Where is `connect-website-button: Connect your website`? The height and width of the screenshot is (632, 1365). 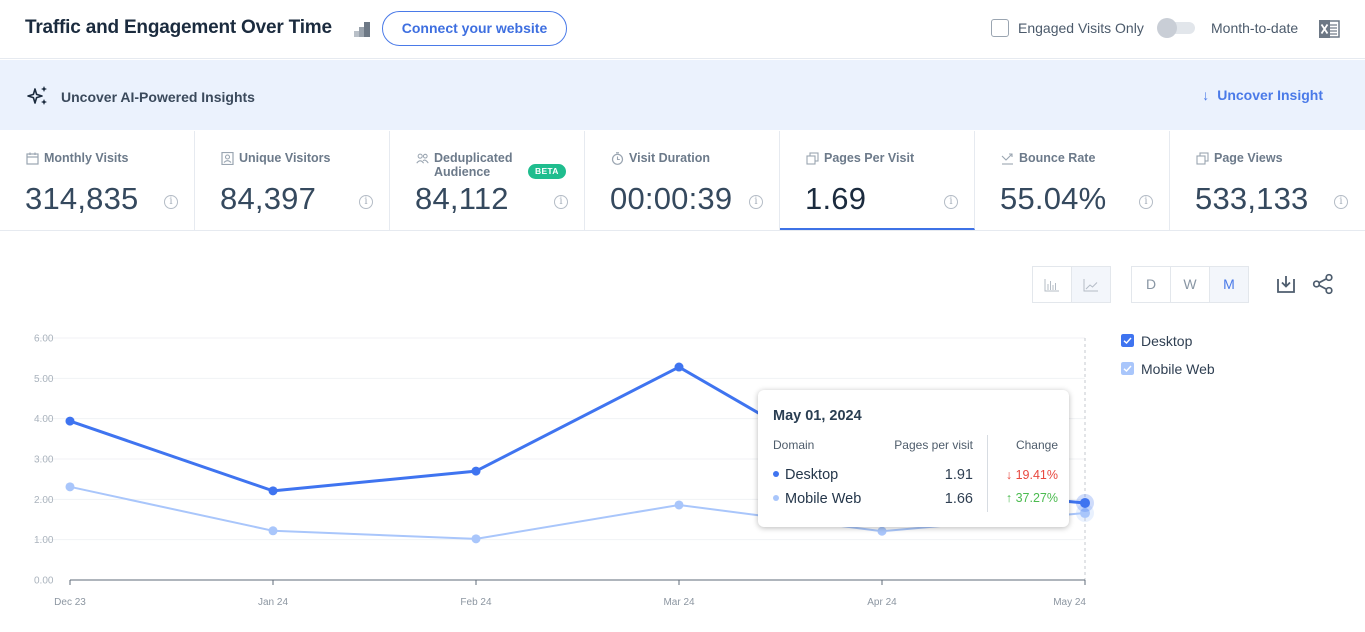 connect-website-button: Connect your website is located at coordinates (474, 28).